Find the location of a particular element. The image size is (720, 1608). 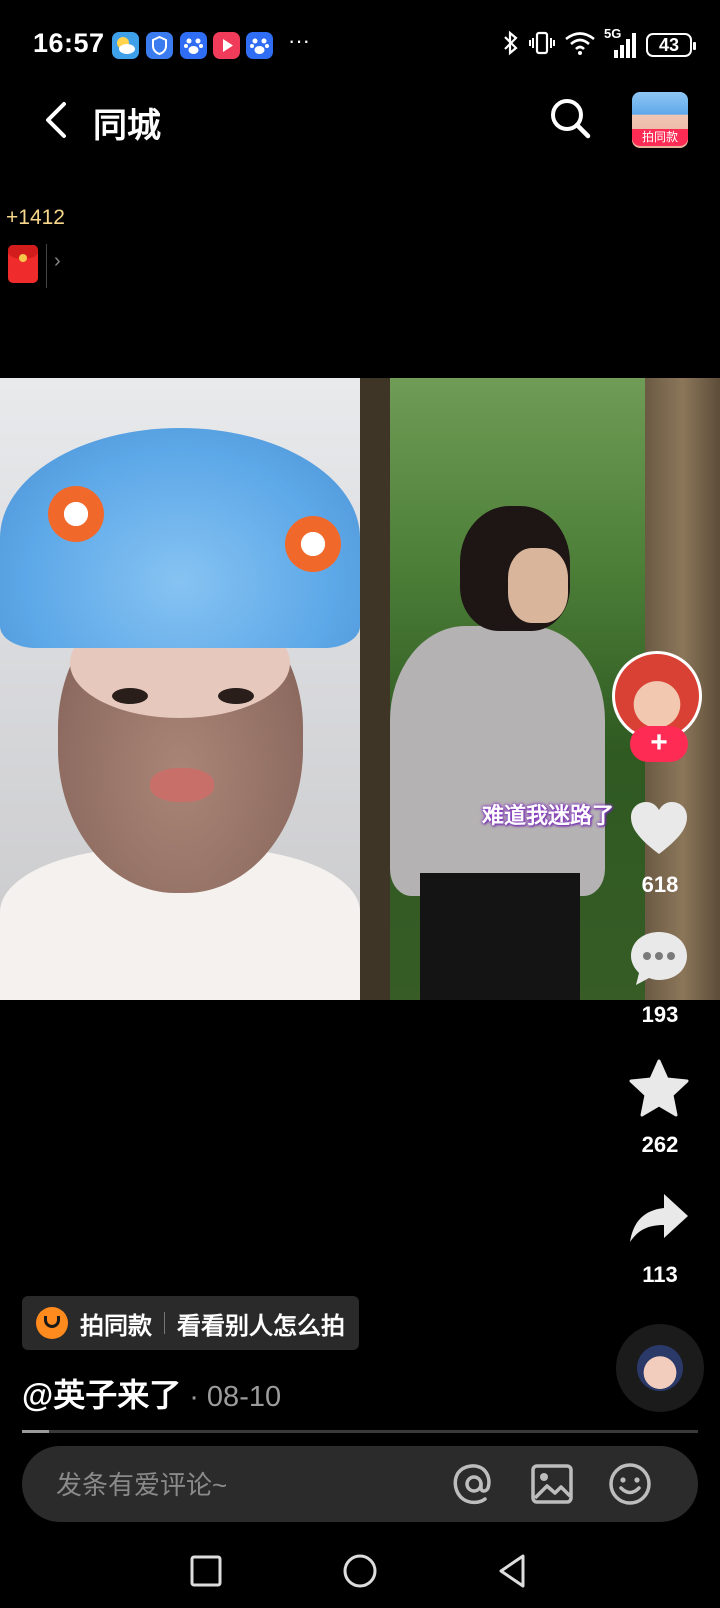

search-icon is located at coordinates (571, 119).